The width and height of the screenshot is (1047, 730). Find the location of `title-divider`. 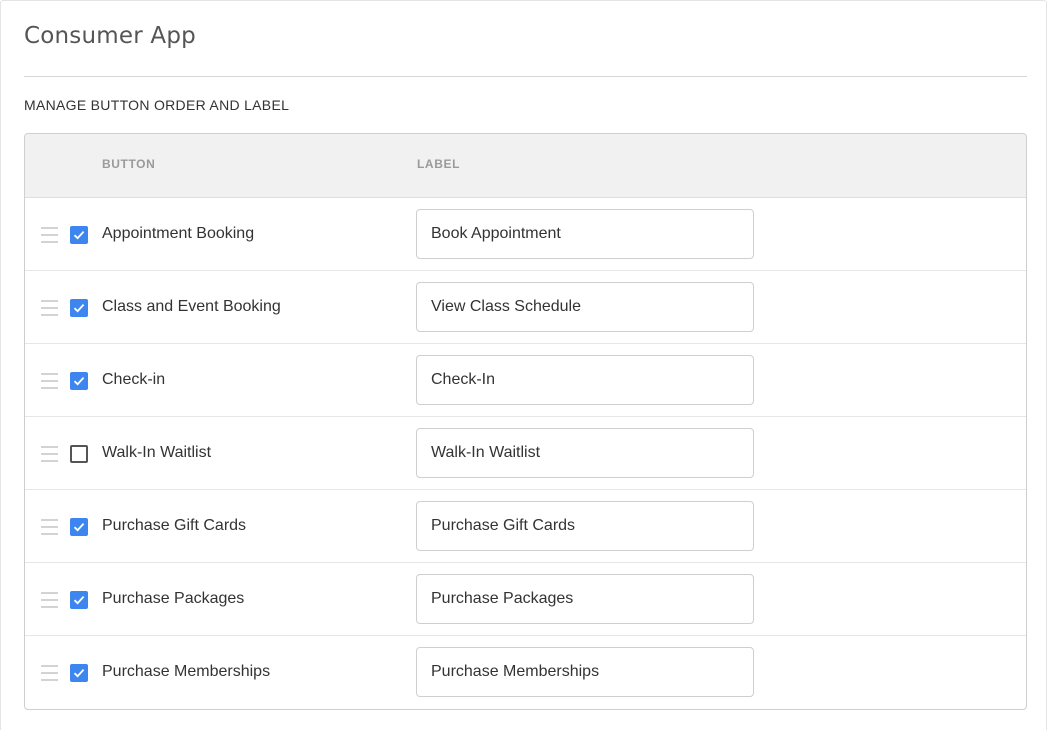

title-divider is located at coordinates (525, 76).